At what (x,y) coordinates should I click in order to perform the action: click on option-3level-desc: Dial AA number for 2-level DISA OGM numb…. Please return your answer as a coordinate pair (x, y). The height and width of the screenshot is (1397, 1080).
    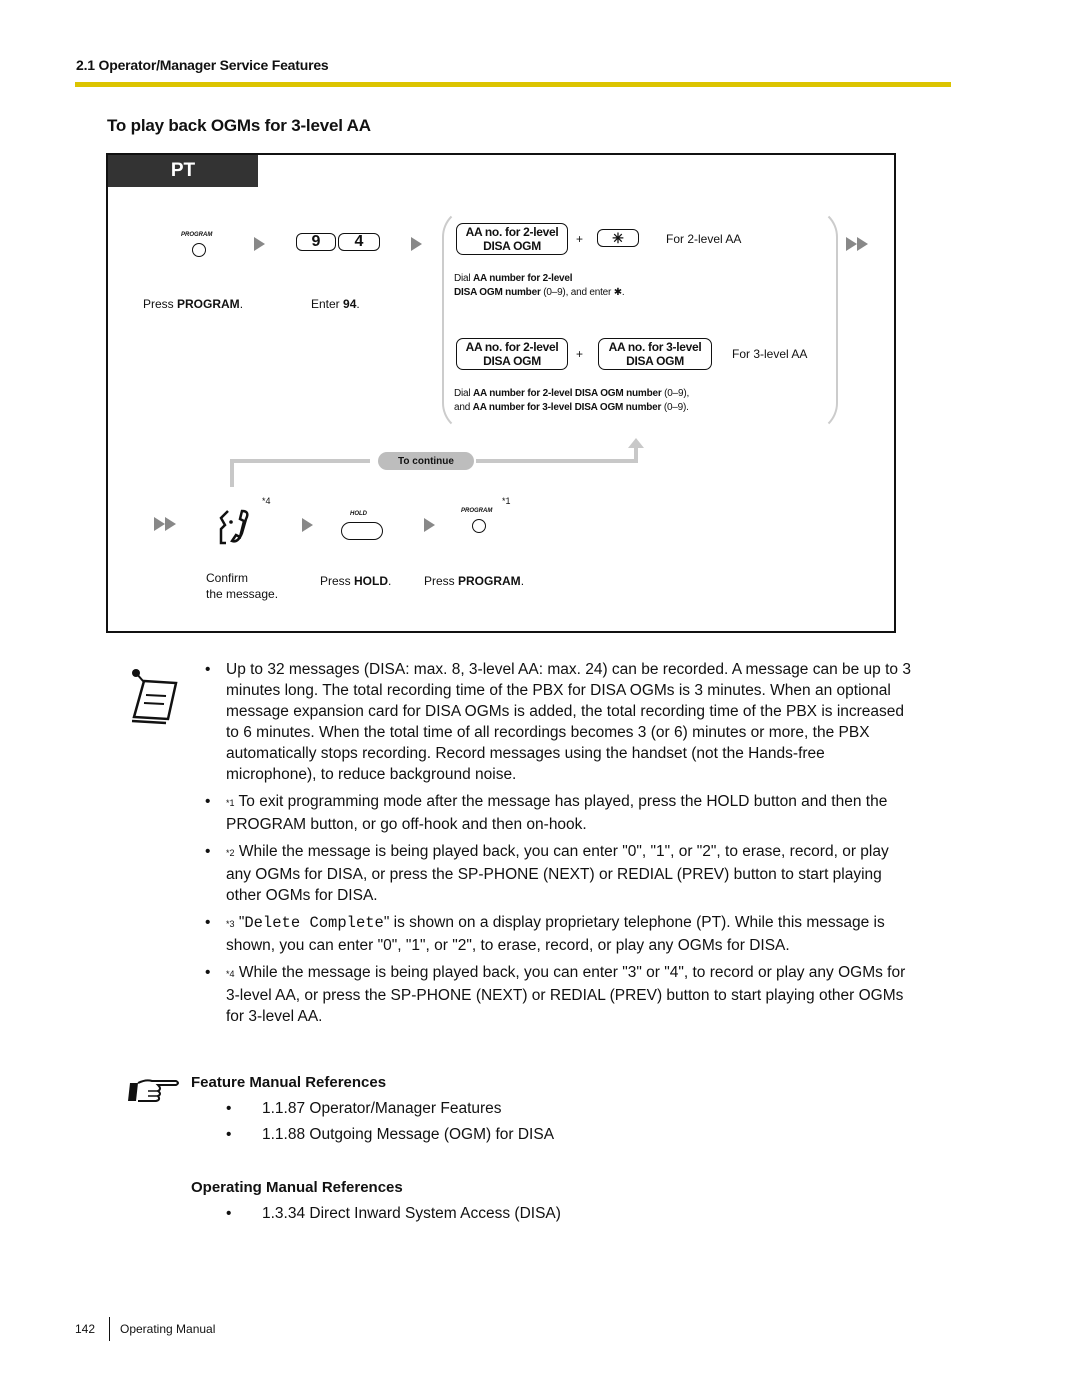
    Looking at the image, I should click on (572, 400).